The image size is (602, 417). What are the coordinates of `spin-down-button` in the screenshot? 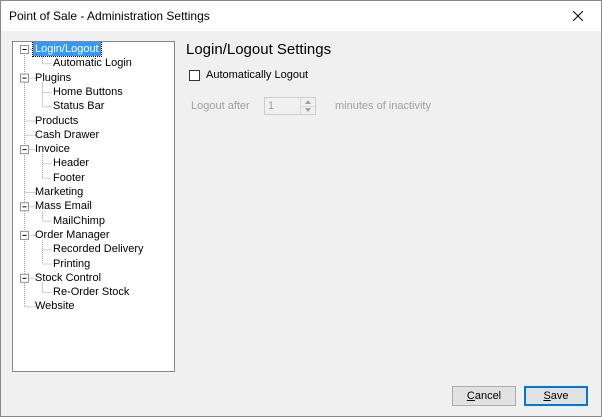 It's located at (308, 110).